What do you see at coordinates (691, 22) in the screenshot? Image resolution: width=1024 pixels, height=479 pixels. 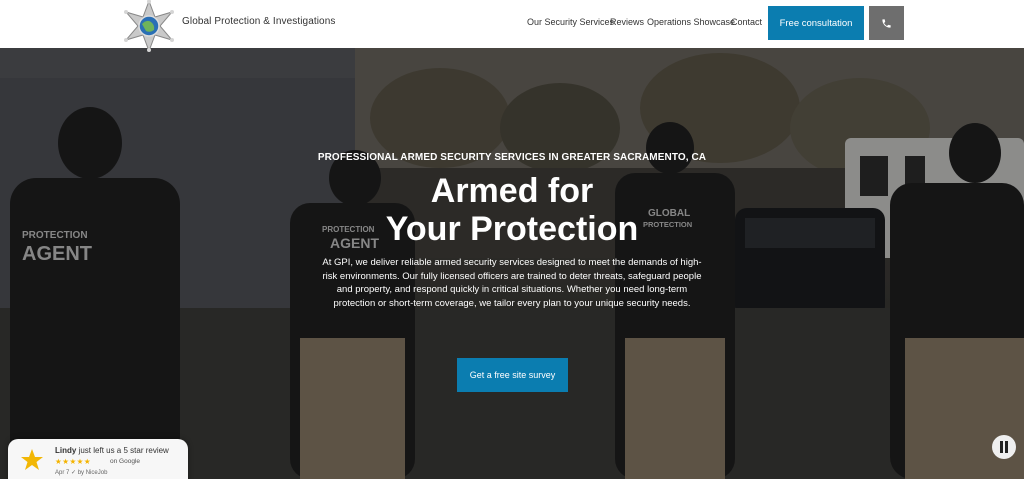 I see `nav-operations-showcase: Operations Showcase` at bounding box center [691, 22].